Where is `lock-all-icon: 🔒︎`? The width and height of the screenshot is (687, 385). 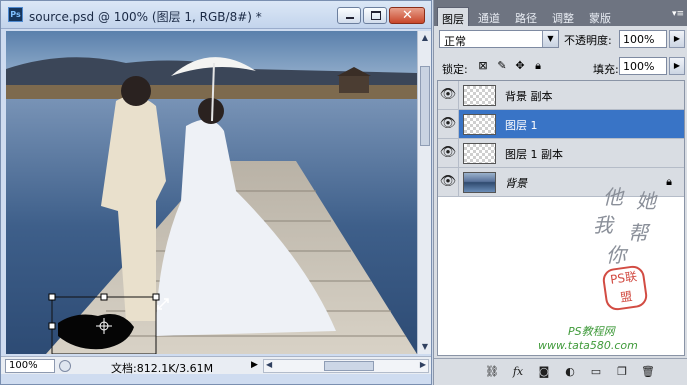
lock-all-icon: 🔒︎ is located at coordinates (538, 66).